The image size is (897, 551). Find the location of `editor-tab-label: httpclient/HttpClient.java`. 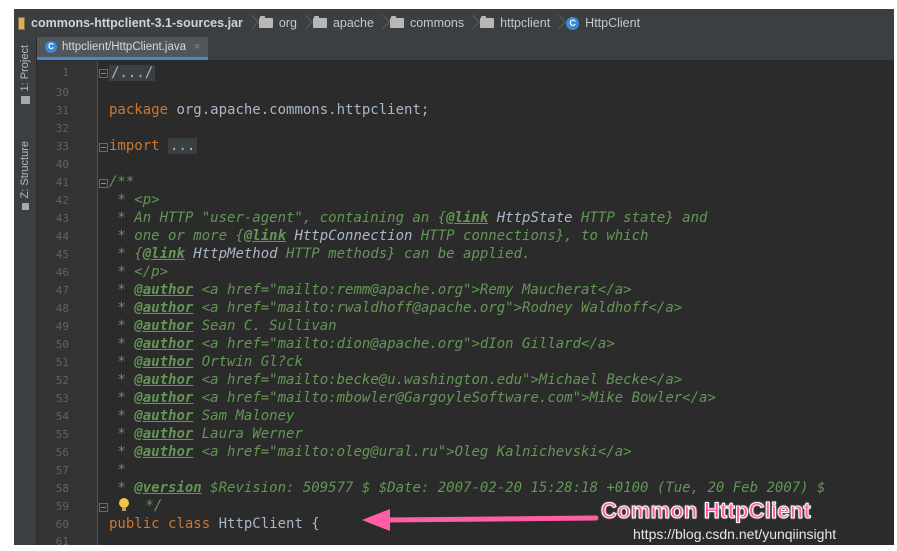

editor-tab-label: httpclient/HttpClient.java is located at coordinates (124, 47).